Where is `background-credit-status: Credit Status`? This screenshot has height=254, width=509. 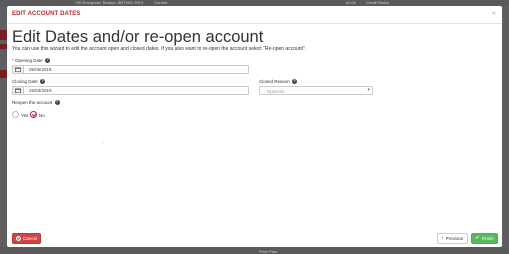
background-credit-status: Credit Status is located at coordinates (378, 2).